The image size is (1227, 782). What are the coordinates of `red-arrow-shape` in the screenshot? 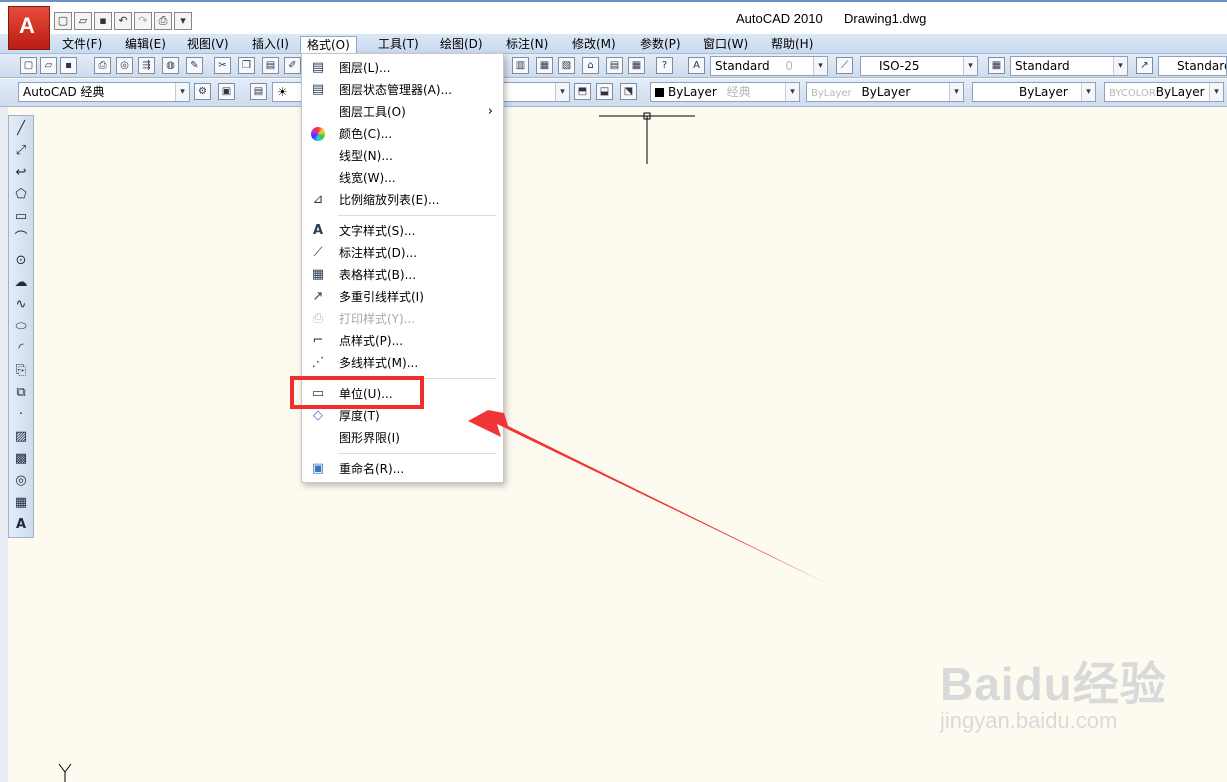 It's located at (647, 496).